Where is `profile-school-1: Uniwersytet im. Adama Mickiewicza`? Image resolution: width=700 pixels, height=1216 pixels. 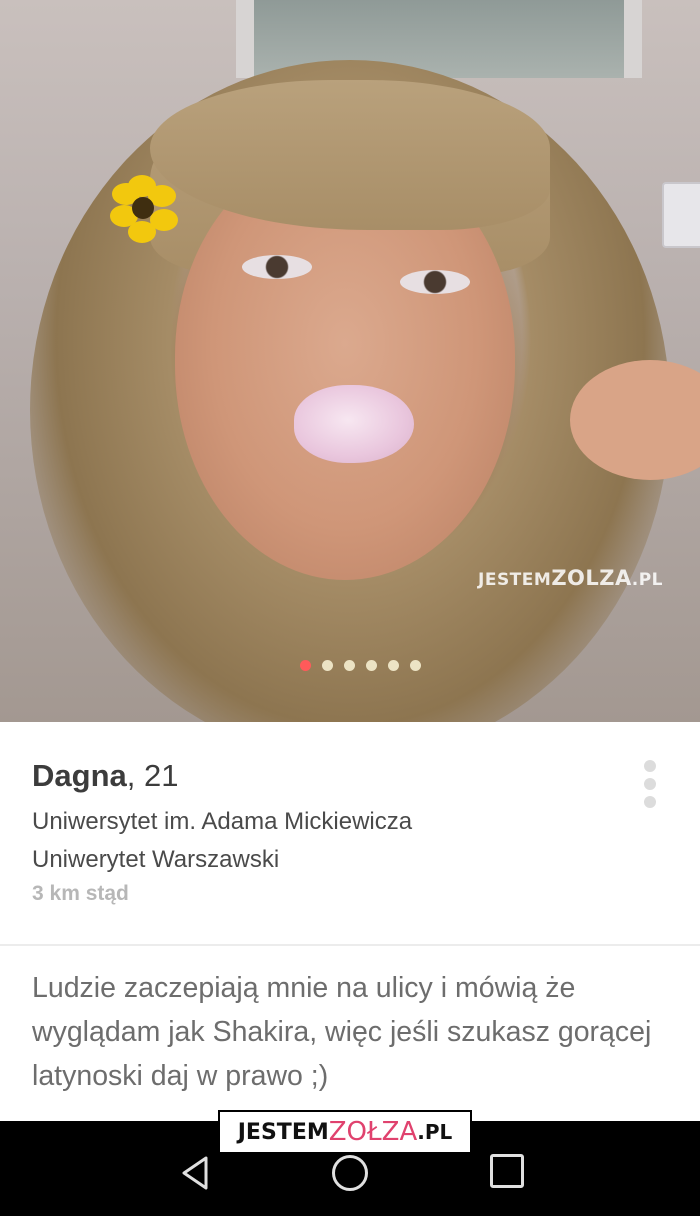 profile-school-1: Uniwersytet im. Adama Mickiewicza is located at coordinates (222, 821).